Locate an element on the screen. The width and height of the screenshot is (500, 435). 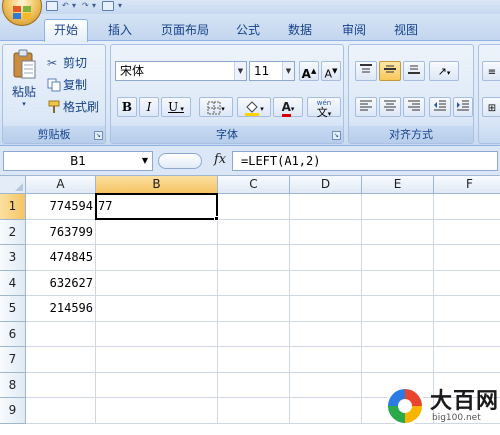
row-header-3: 3 is located at coordinates (13, 258).